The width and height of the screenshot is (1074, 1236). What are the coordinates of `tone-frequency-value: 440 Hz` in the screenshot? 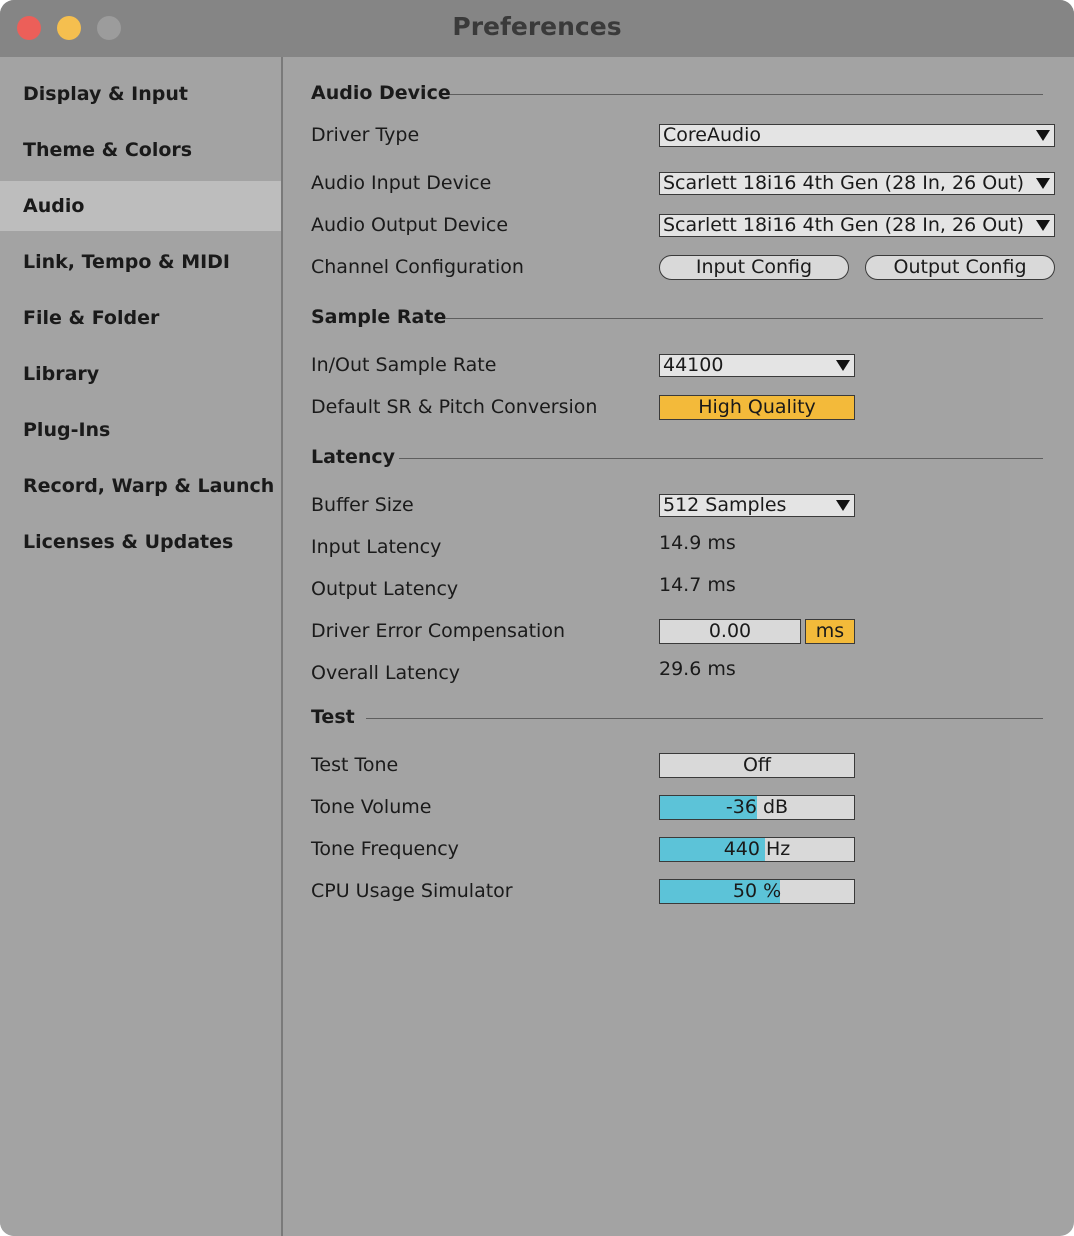 It's located at (757, 849).